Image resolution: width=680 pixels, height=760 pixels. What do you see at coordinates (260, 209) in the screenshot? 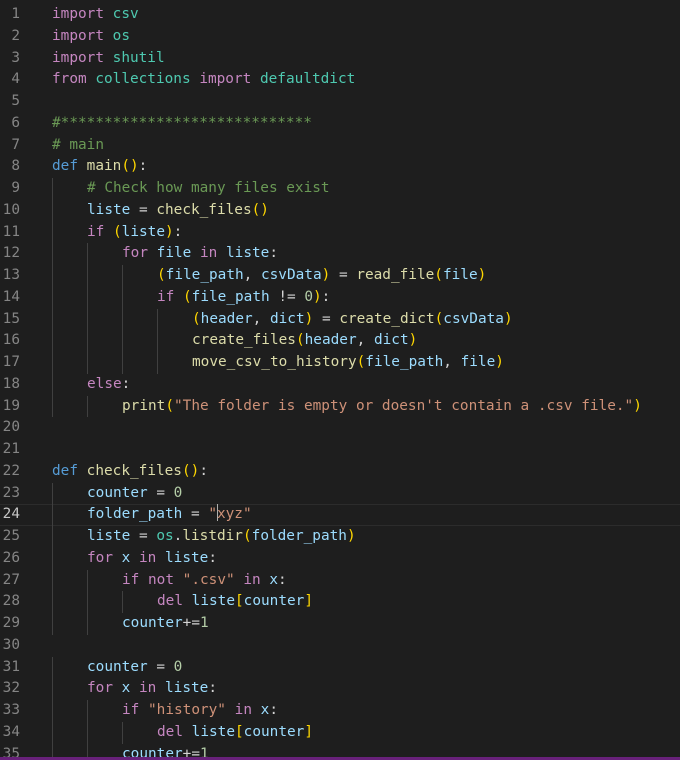
I see `code-token: ()` at bounding box center [260, 209].